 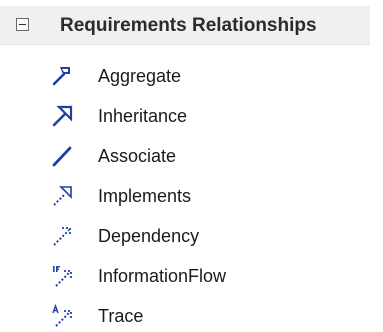 I want to click on section-title: Requirements Relationships, so click(x=188, y=25).